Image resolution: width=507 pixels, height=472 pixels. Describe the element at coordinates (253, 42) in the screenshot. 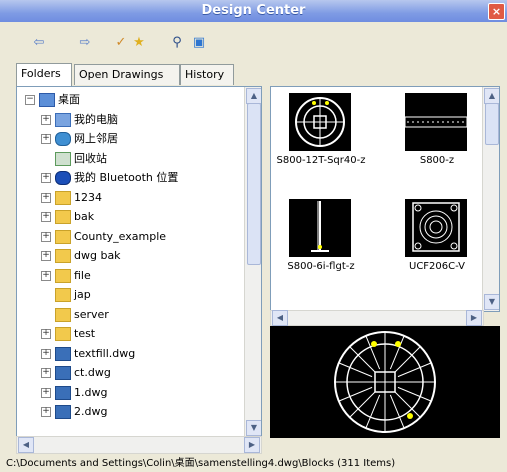

I see `toolbar: ⇦ ⇨ ✓ ★ ⚲ ▣` at that location.